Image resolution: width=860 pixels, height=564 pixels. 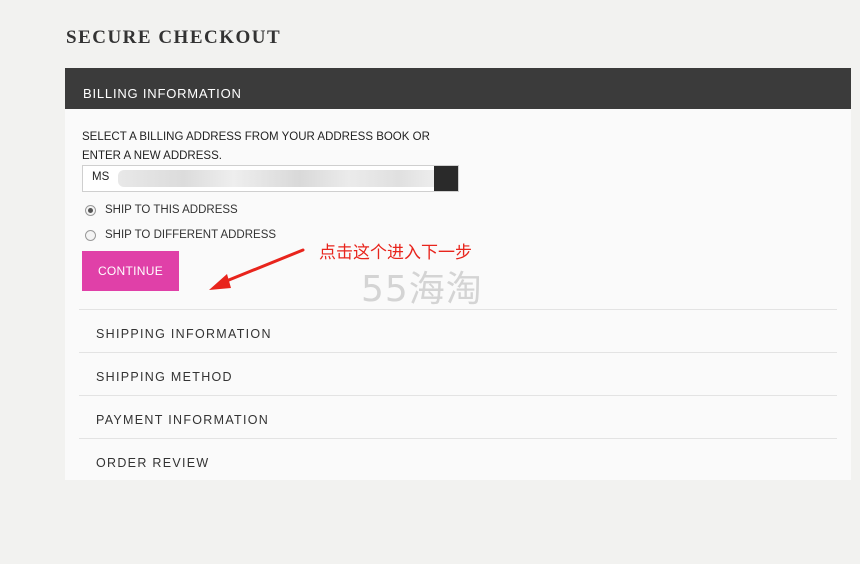 What do you see at coordinates (183, 420) in the screenshot?
I see `step-label: PAYMENT INFORMATION` at bounding box center [183, 420].